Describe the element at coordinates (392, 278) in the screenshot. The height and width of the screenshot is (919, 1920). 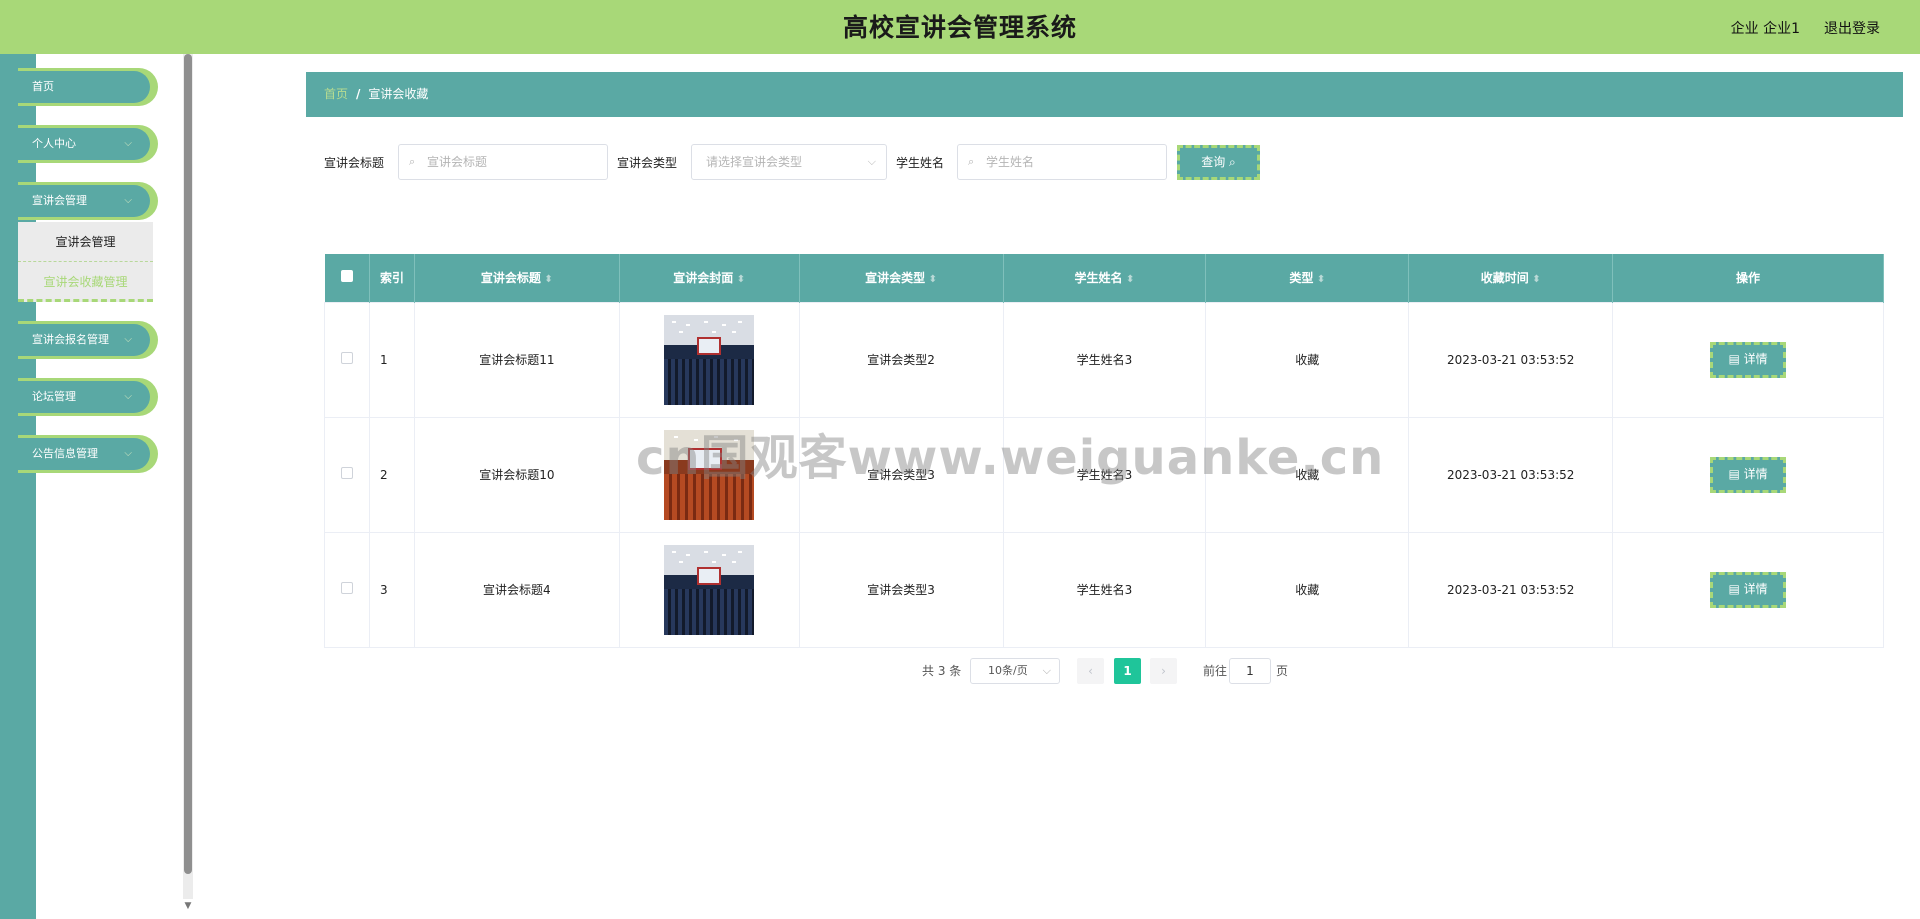
I see `col-index: 索引` at that location.